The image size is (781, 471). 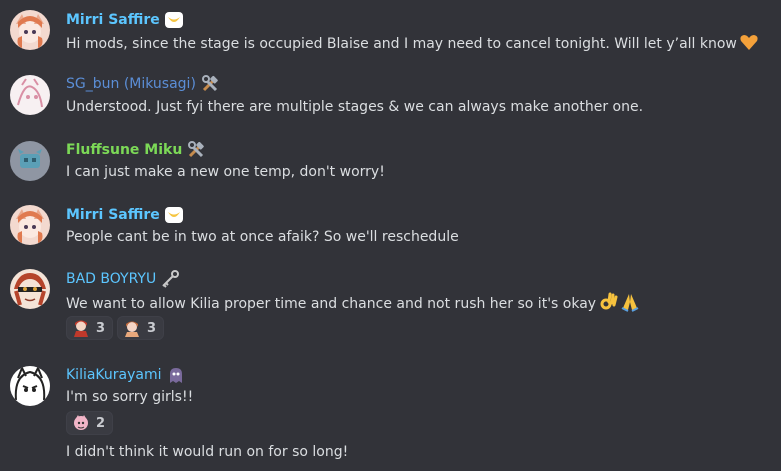 What do you see at coordinates (749, 42) in the screenshot?
I see `orange-heart-icon` at bounding box center [749, 42].